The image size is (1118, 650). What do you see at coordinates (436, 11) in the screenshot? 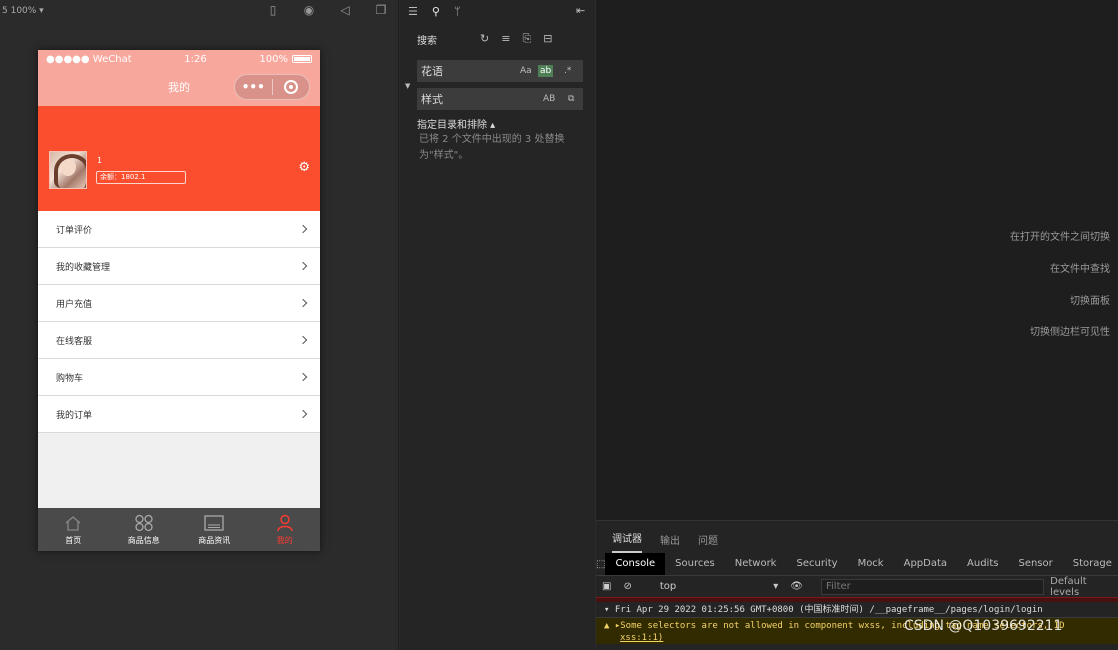
I see `search-icon: ⚲` at bounding box center [436, 11].